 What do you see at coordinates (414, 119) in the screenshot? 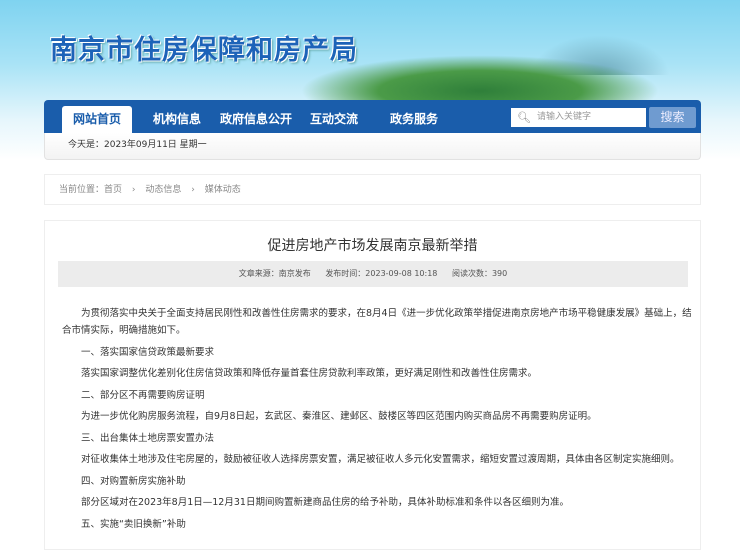
I see `tab-services: 政务服务` at bounding box center [414, 119].